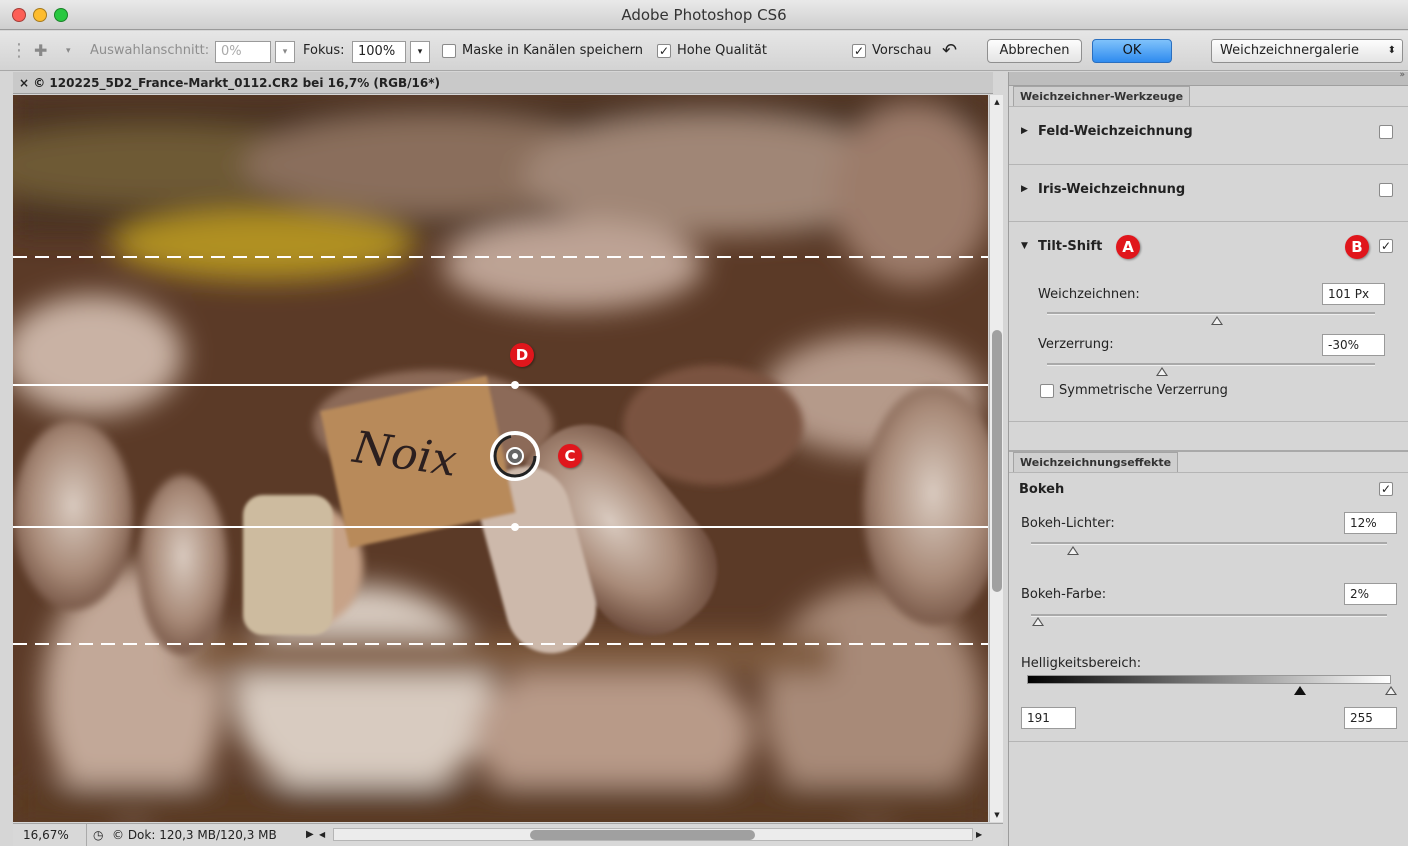 This screenshot has width=1408, height=846. I want to click on blur-label: Weichzeichnen:, so click(1089, 294).